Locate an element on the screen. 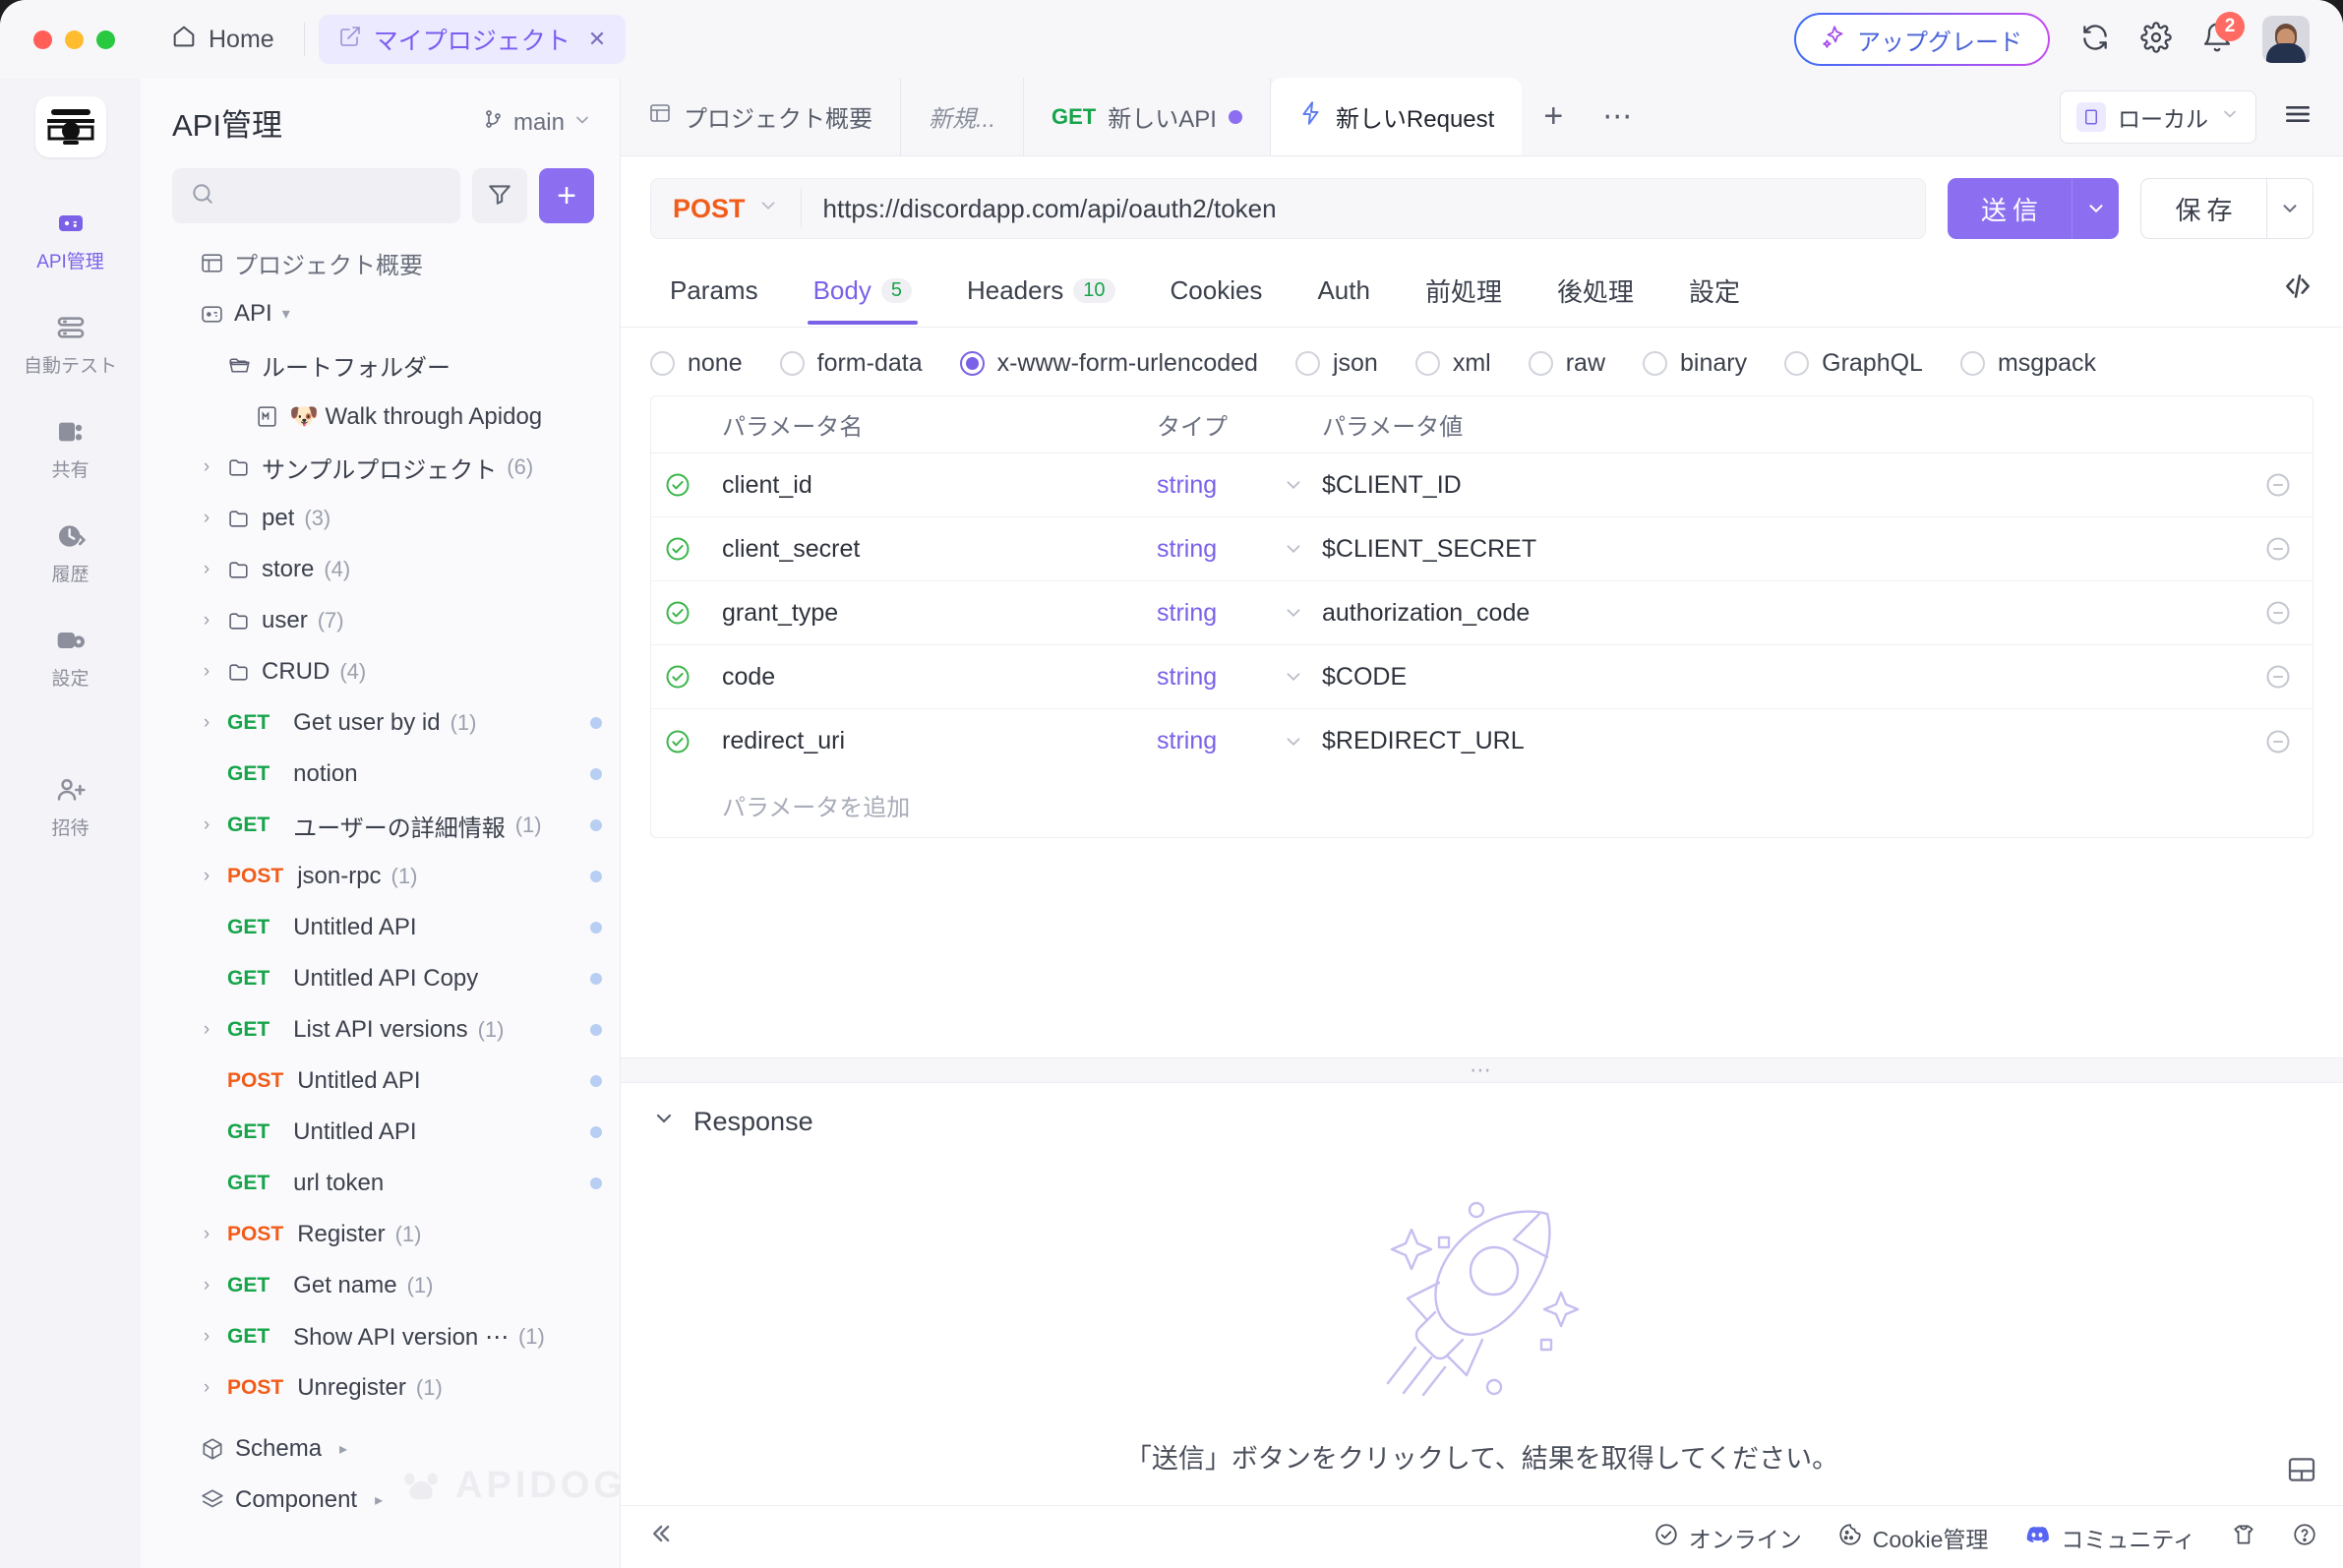  param-name-input: client_secret is located at coordinates (931, 549).